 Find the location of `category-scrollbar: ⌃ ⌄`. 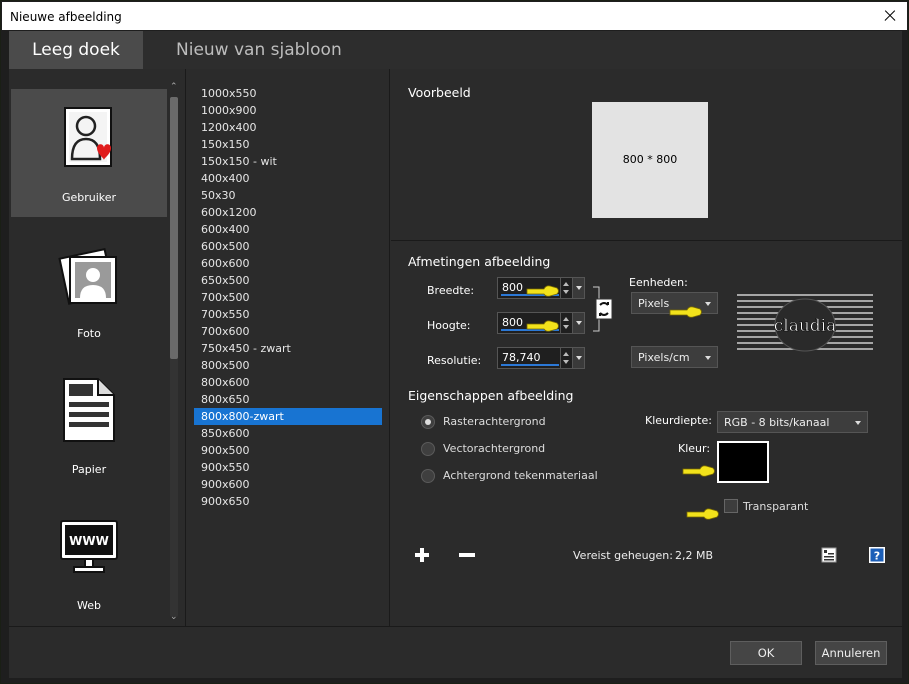

category-scrollbar: ⌃ ⌄ is located at coordinates (174, 353).